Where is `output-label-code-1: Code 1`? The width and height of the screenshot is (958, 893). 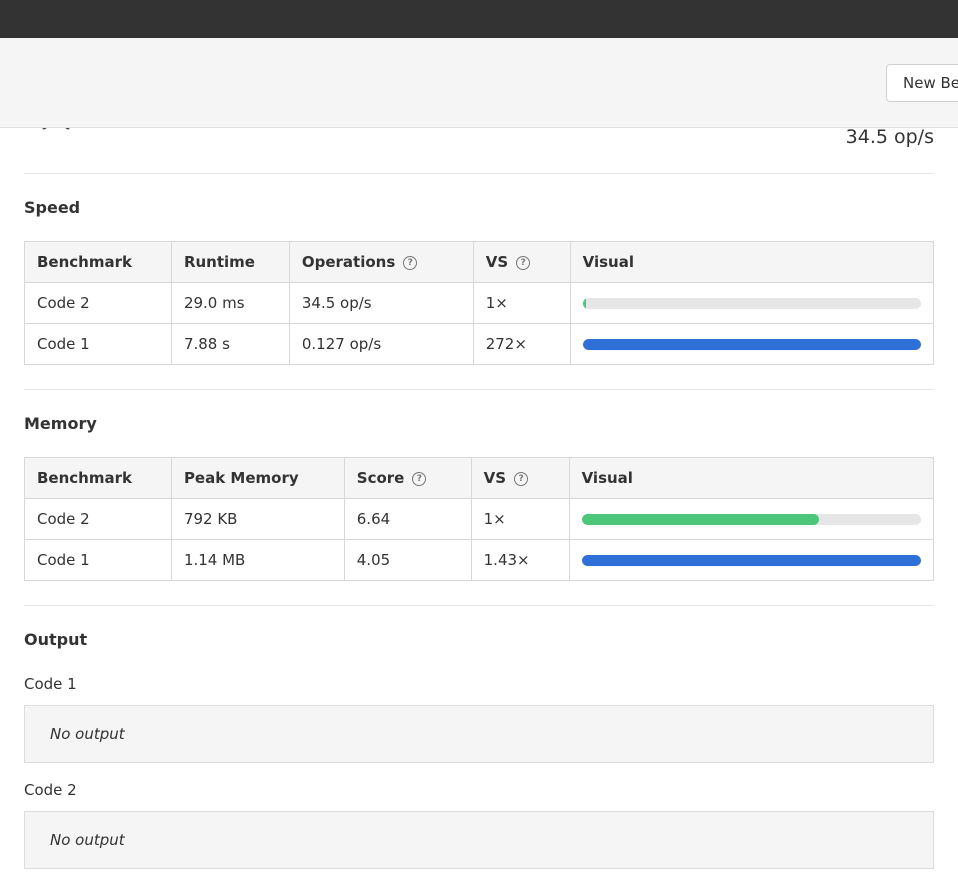 output-label-code-1: Code 1 is located at coordinates (50, 684).